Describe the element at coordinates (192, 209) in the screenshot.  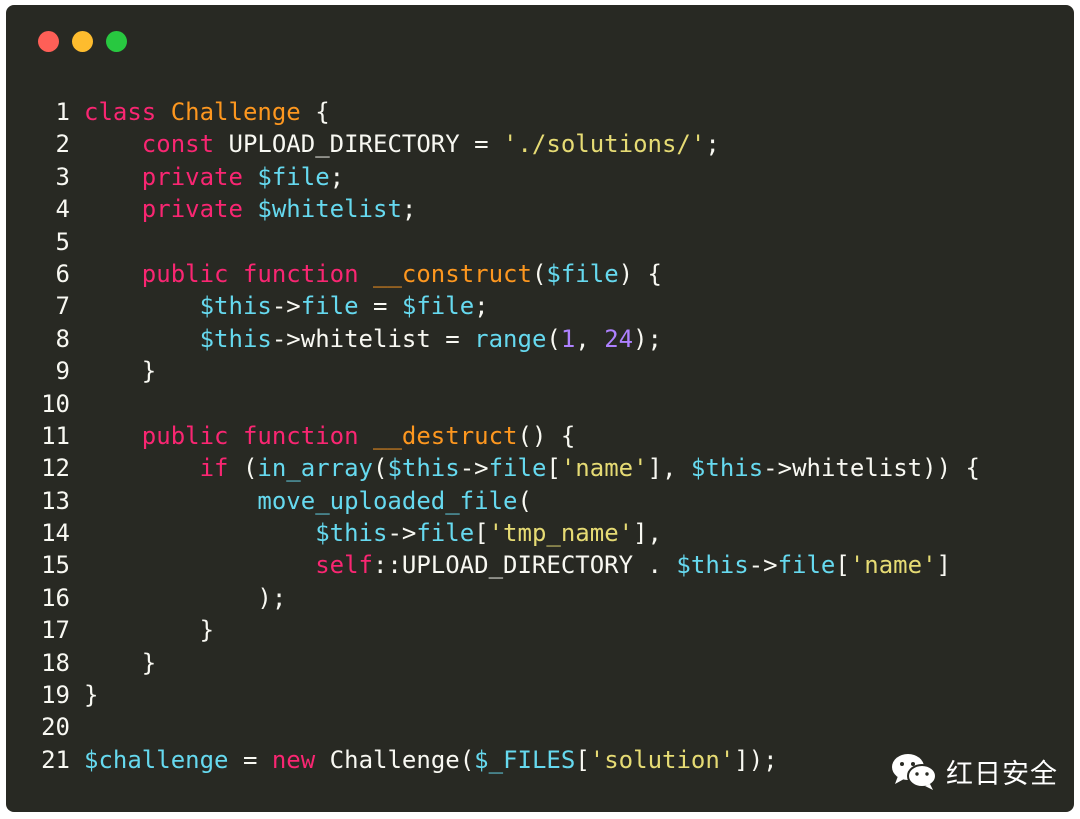
I see `code-token: private` at that location.